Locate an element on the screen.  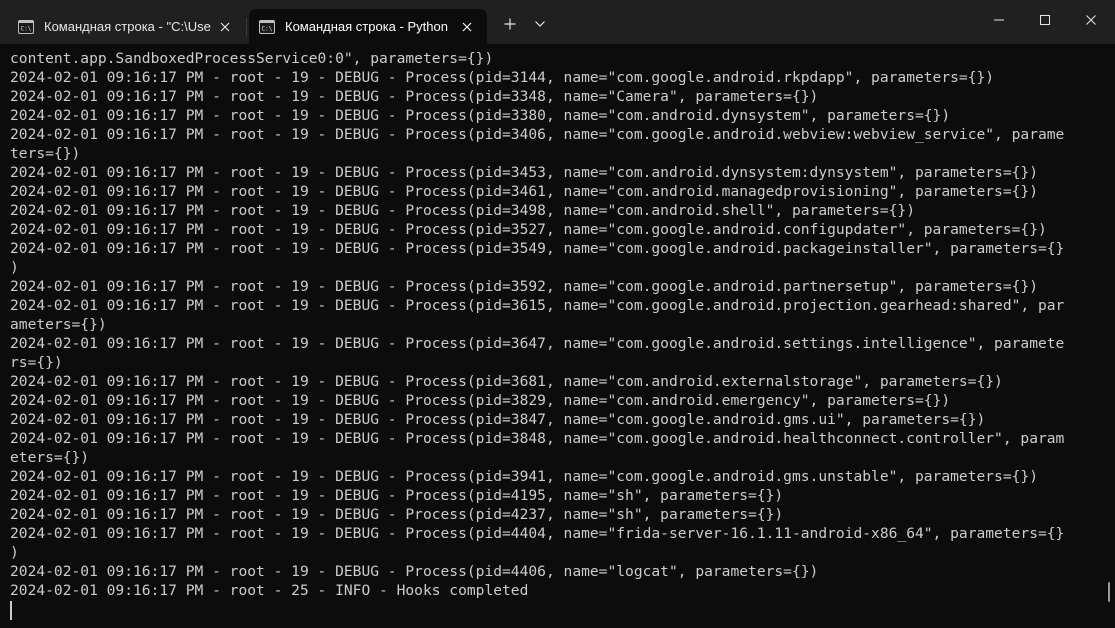
console-line: ameters={}) is located at coordinates (58, 324).